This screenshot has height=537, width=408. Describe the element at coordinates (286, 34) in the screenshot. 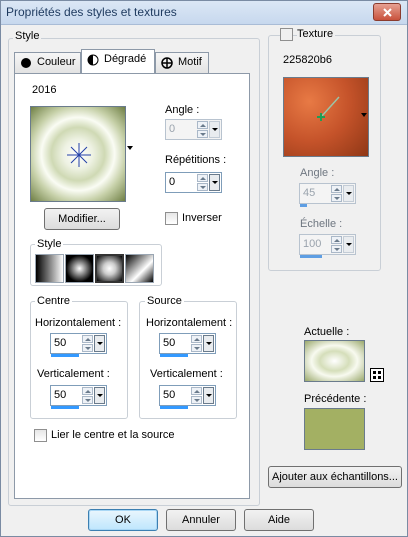

I see `texture-checkbox` at that location.